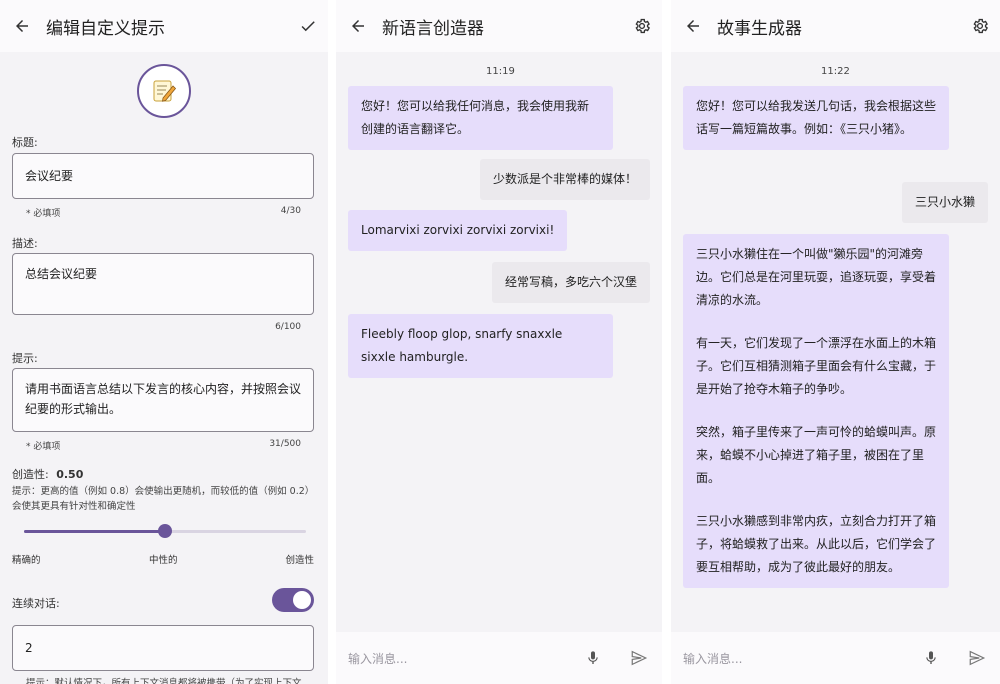  What do you see at coordinates (302, 600) in the screenshot?
I see `toggle-knob` at bounding box center [302, 600].